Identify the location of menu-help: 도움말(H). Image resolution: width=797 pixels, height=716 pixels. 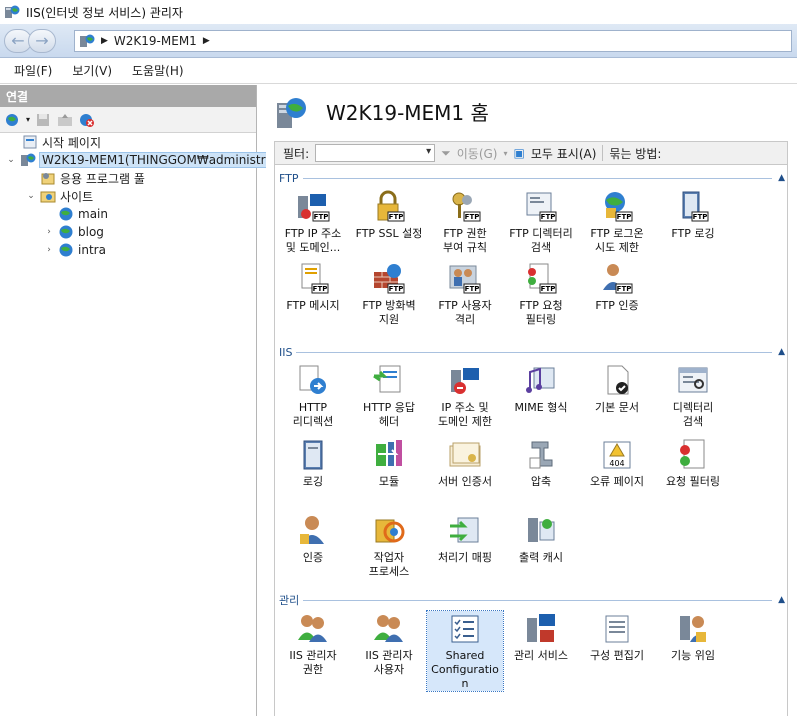
(158, 70).